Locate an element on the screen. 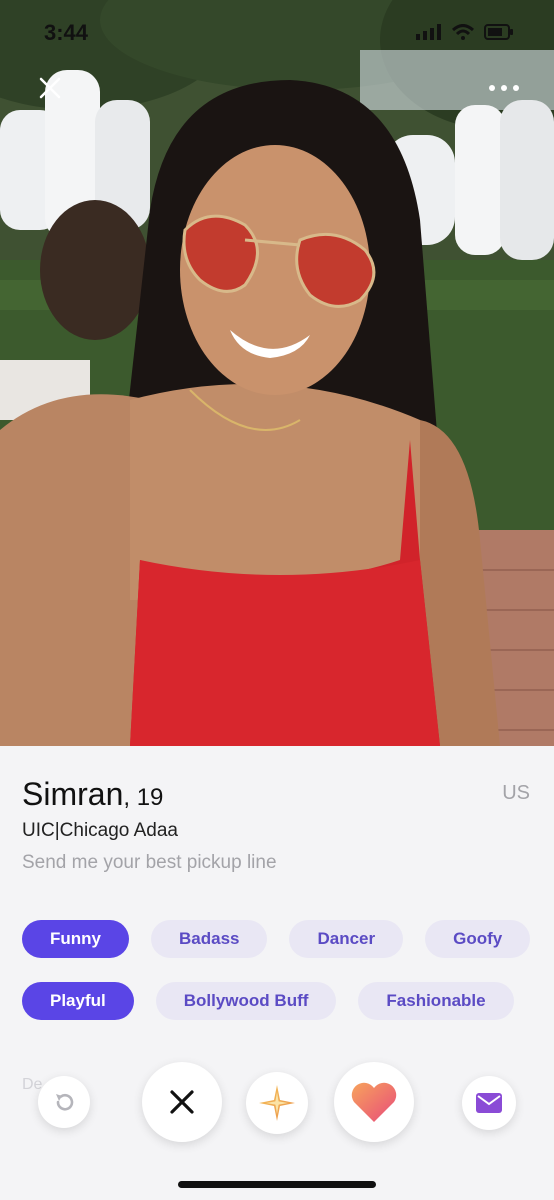 The width and height of the screenshot is (554, 1200). close-button is located at coordinates (50, 88).